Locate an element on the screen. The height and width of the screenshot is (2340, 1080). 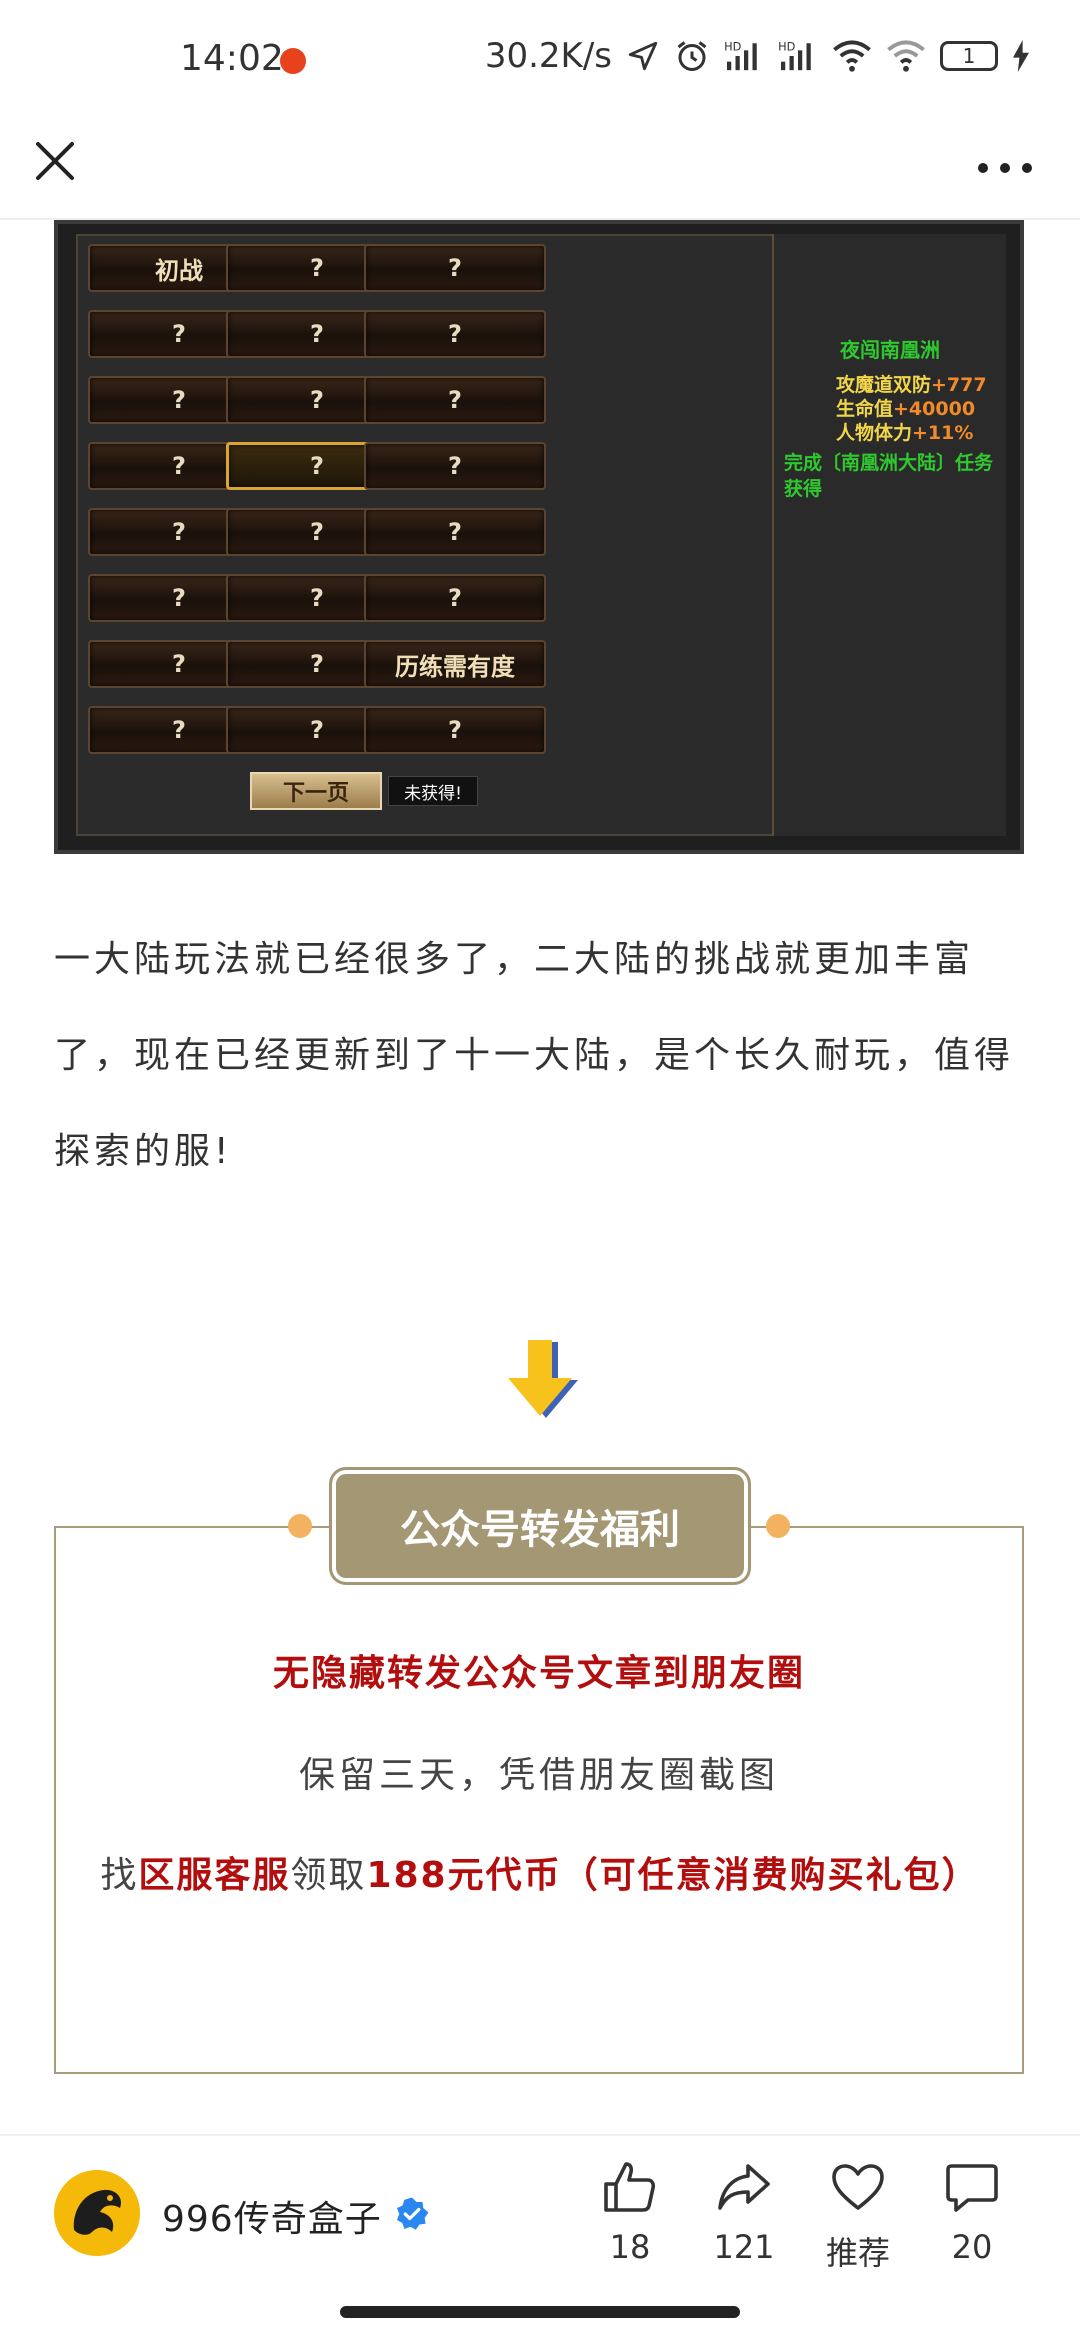
account-name: 996传奇盒子 is located at coordinates (272, 2216).